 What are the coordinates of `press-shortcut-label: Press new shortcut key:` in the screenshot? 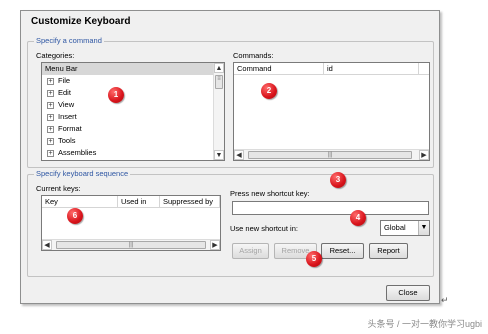 It's located at (270, 193).